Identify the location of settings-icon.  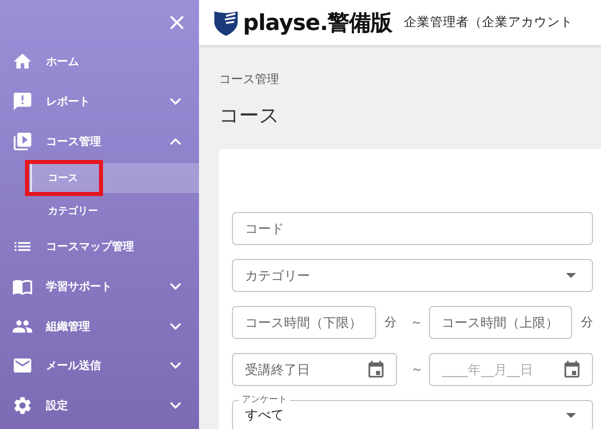
(22, 405).